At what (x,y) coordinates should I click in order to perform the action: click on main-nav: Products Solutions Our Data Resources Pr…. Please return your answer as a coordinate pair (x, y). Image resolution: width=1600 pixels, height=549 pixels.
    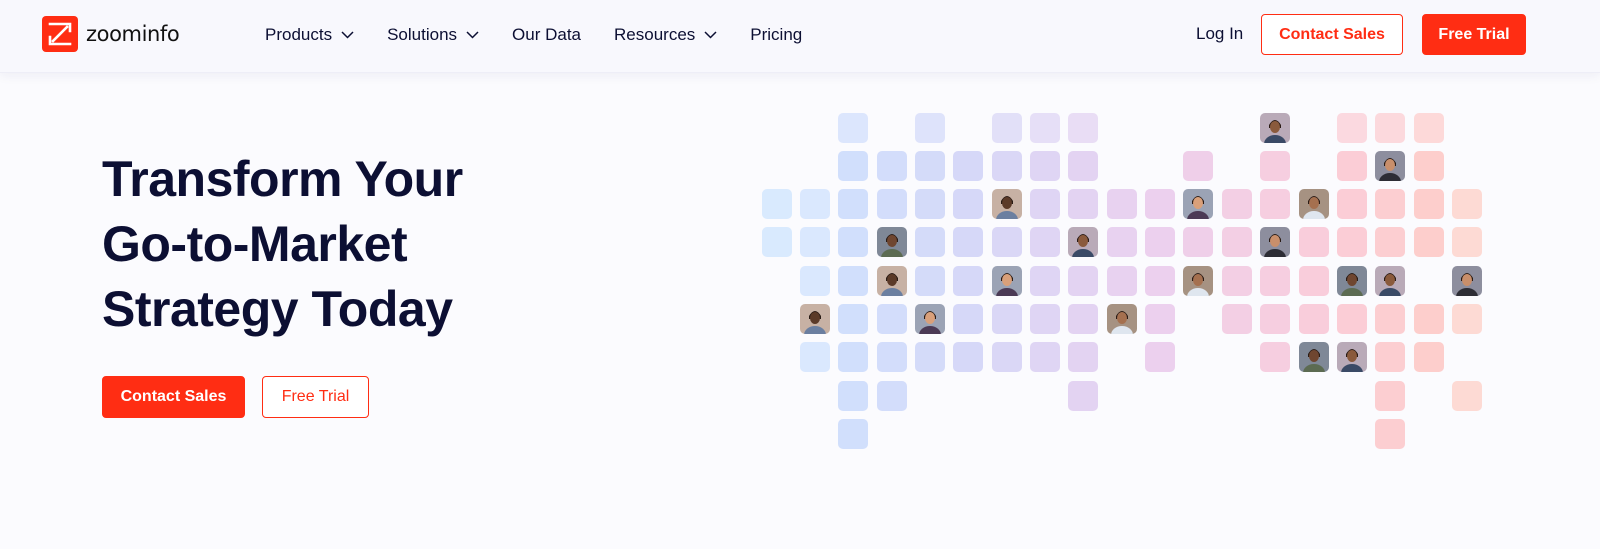
    Looking at the image, I should click on (550, 35).